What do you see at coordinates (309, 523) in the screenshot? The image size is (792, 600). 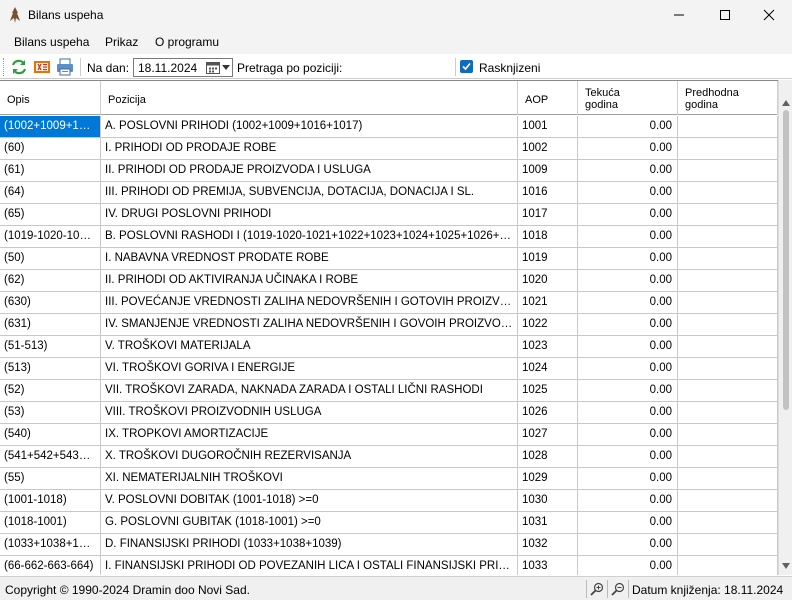 I see `cell-pozicija: G. POSLOVNI GUBITAK (1018-1001) >=0` at bounding box center [309, 523].